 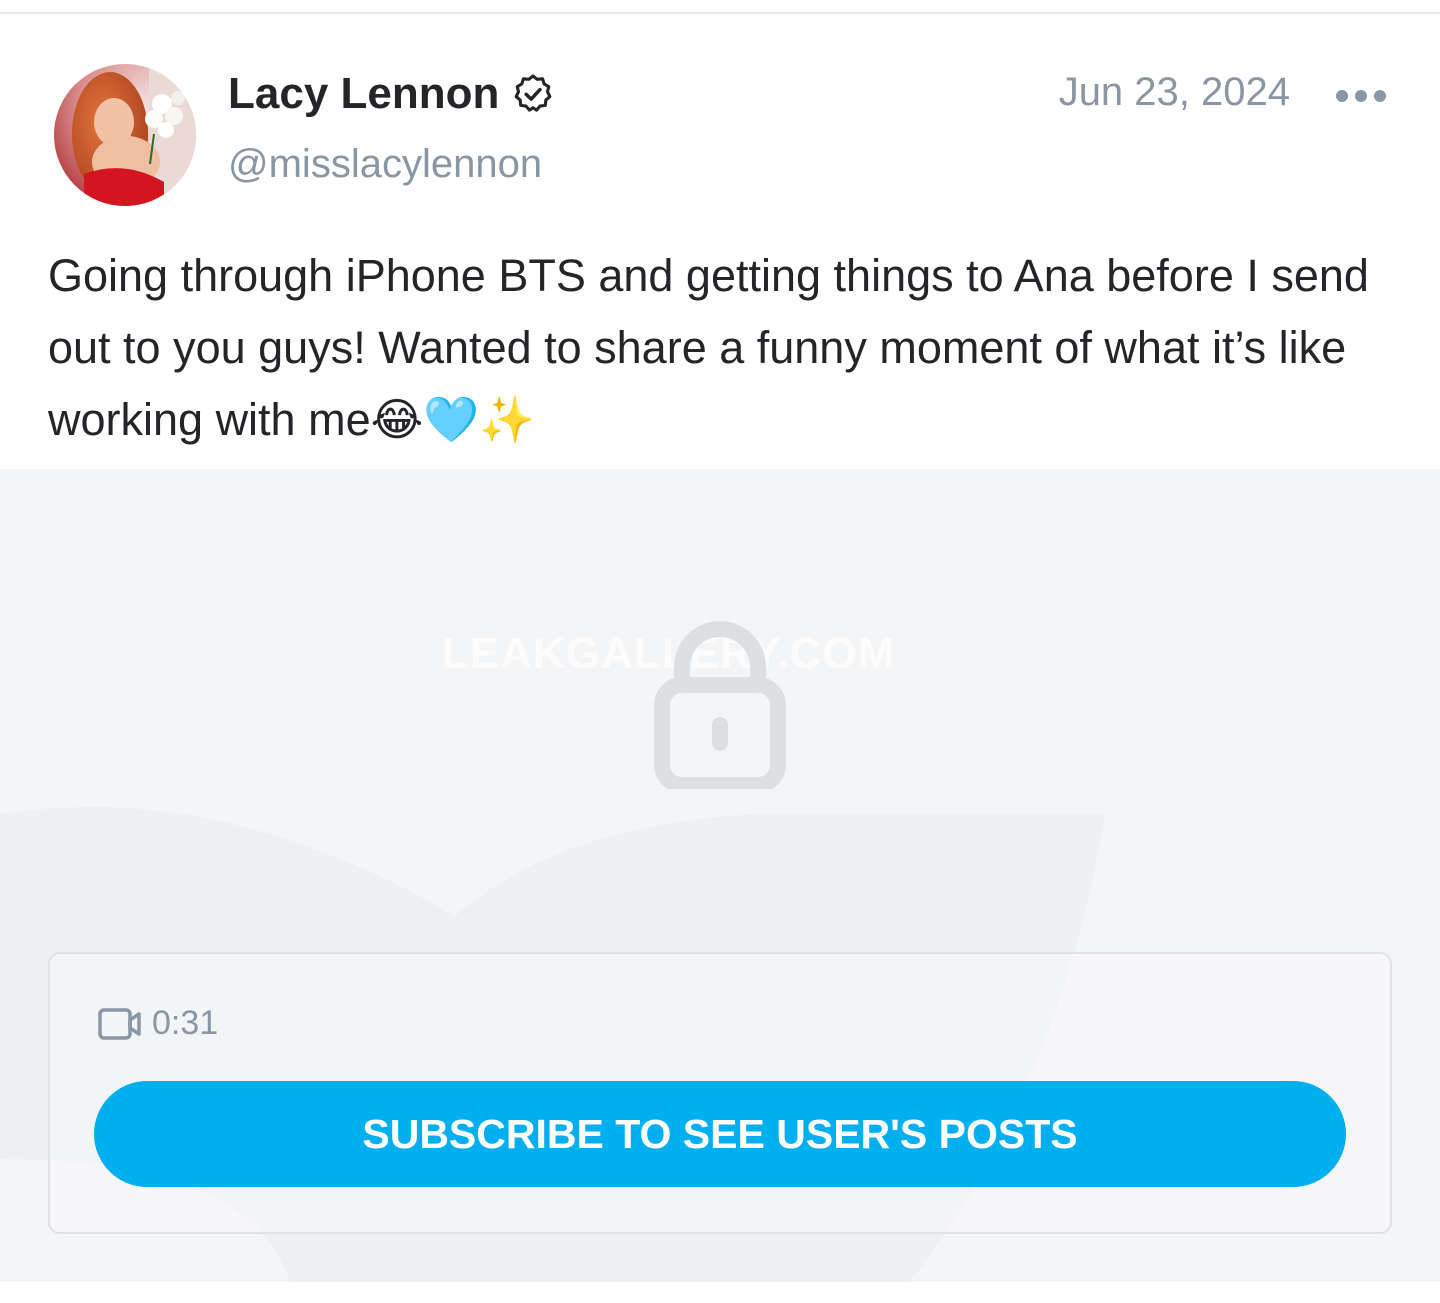 I want to click on more-dots-icon, so click(x=1361, y=96).